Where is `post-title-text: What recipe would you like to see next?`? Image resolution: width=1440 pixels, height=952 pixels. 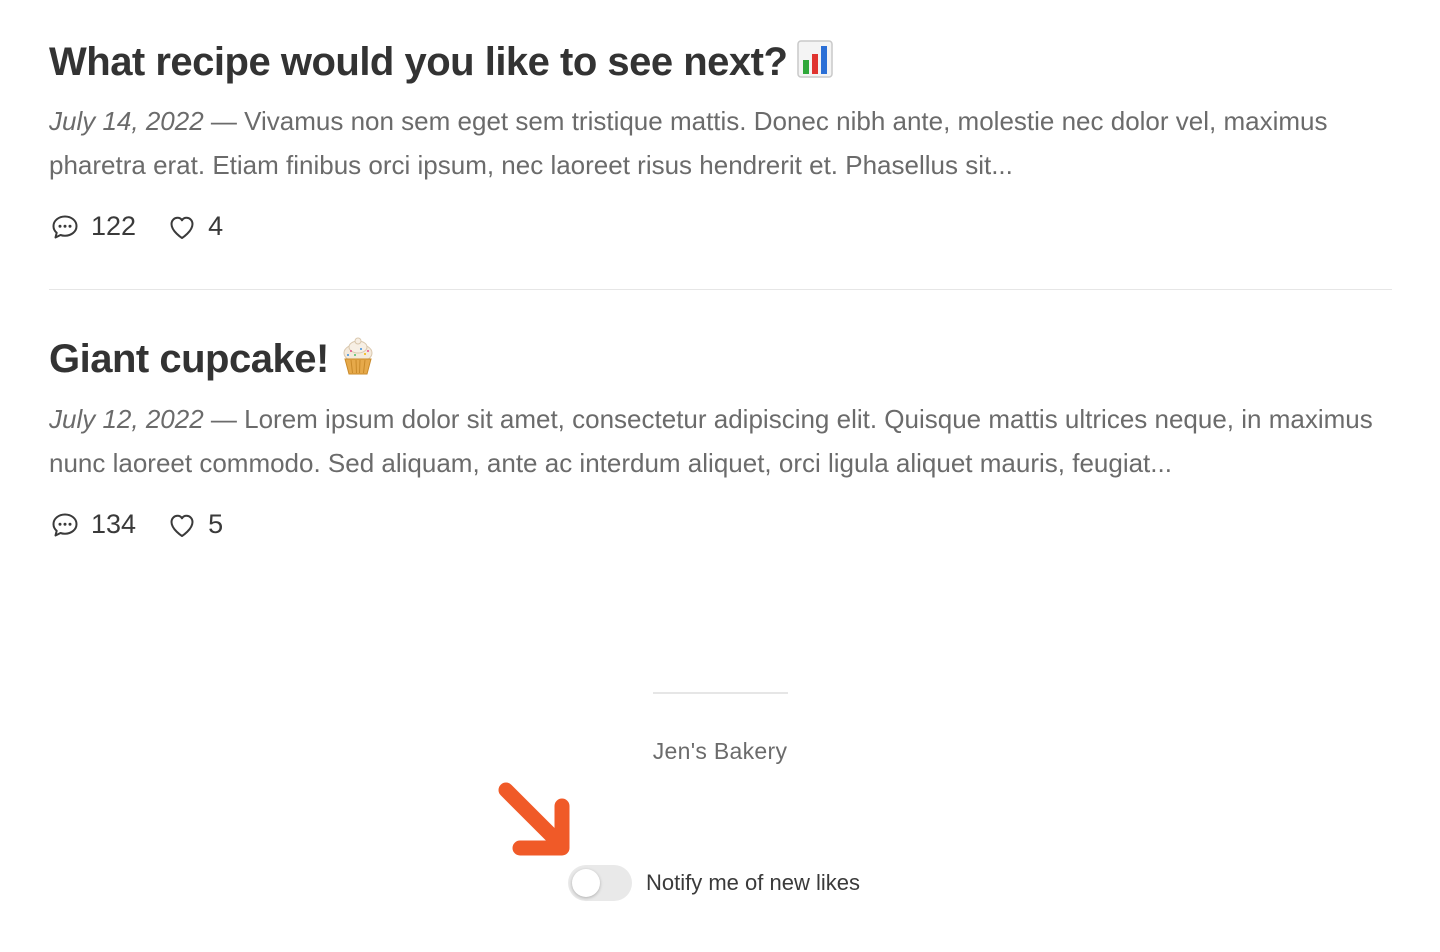 post-title-text: What recipe would you like to see next? is located at coordinates (418, 62).